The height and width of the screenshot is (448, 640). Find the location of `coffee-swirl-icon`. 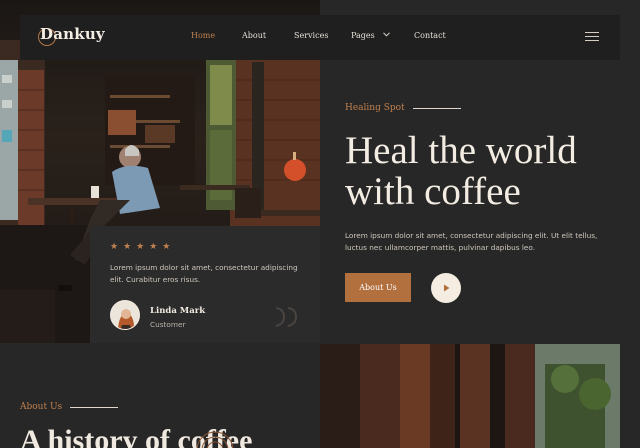

coffee-swirl-icon is located at coordinates (215, 439).